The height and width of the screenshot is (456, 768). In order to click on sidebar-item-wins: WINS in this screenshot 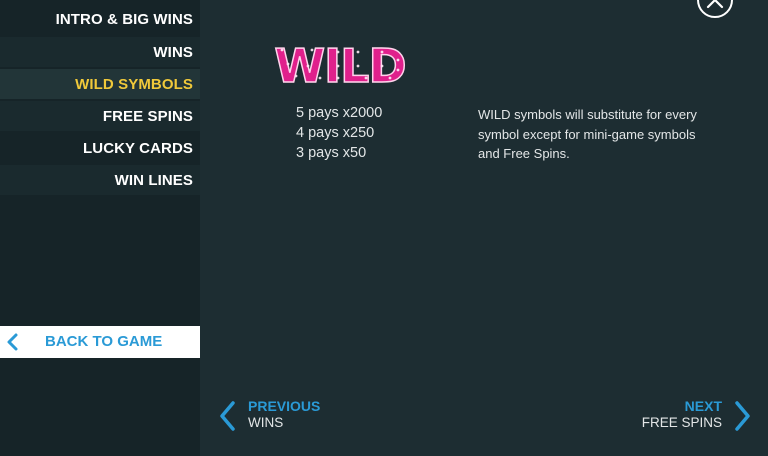, I will do `click(100, 52)`.